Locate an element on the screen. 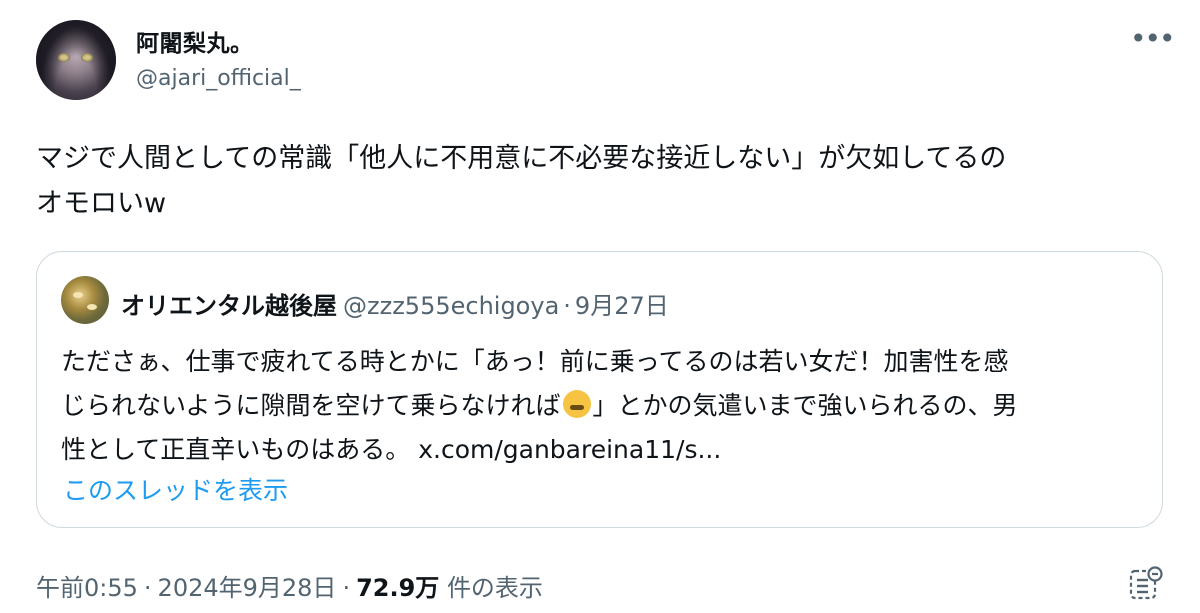 Image resolution: width=1200 pixels, height=613 pixels. quote-line-2b: 」とかの気遣いまで強いられるの、男 is located at coordinates (805, 405).